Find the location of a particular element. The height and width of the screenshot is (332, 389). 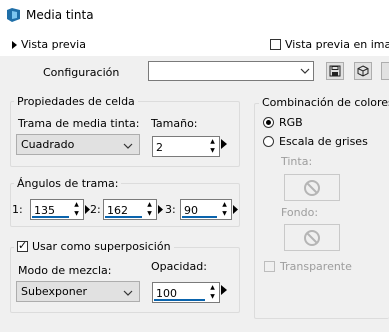

blend-mode-dropdown: Subexponer is located at coordinates (78, 291).